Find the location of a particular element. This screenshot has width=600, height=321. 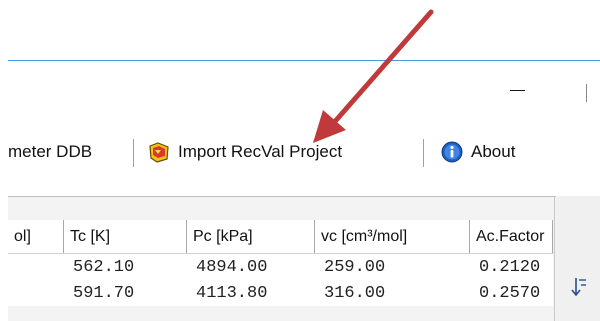

table-row: 591.70 4113.80 316.00 0.2570 is located at coordinates (280, 293).